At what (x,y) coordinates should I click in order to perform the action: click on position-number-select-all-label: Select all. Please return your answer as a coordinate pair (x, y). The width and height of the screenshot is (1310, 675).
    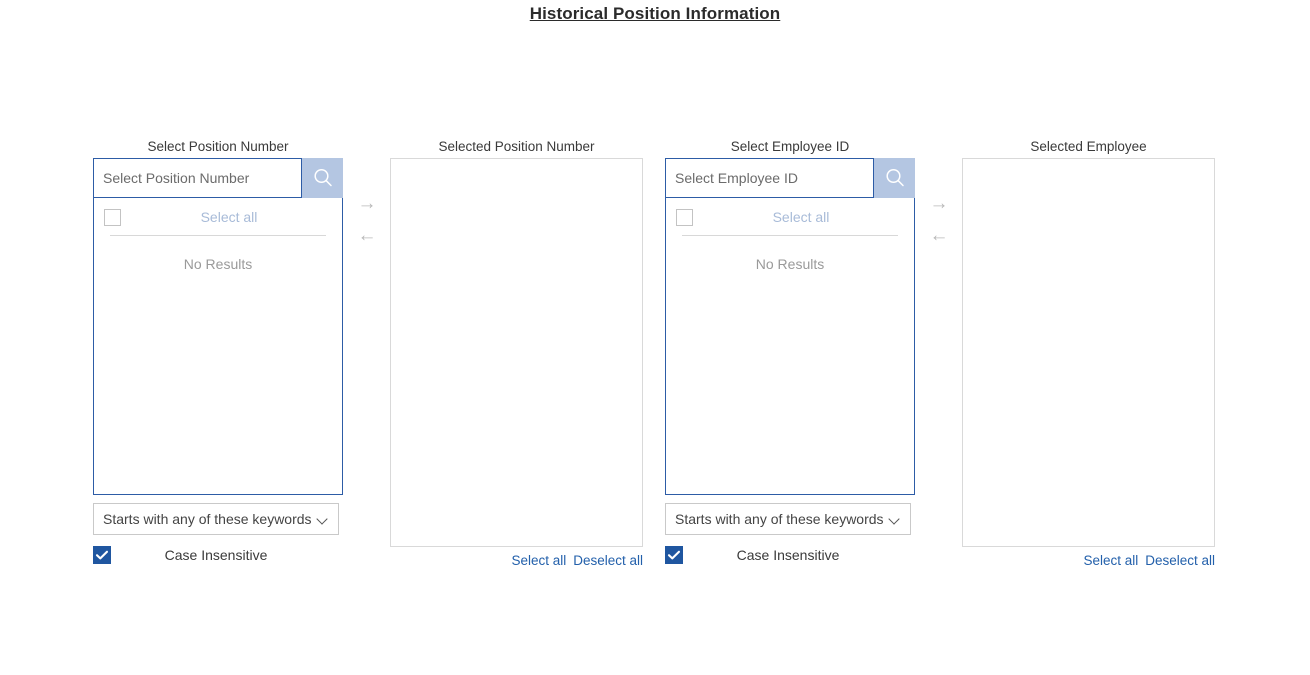
    Looking at the image, I should click on (229, 216).